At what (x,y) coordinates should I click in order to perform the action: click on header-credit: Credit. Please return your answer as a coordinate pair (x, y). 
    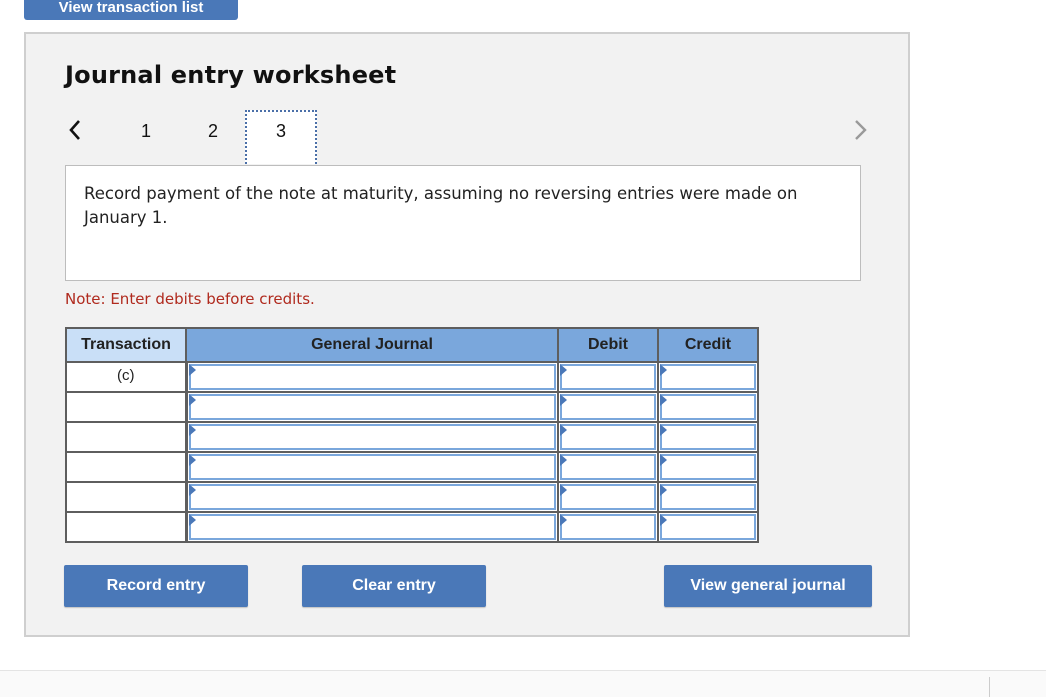
    Looking at the image, I should click on (708, 345).